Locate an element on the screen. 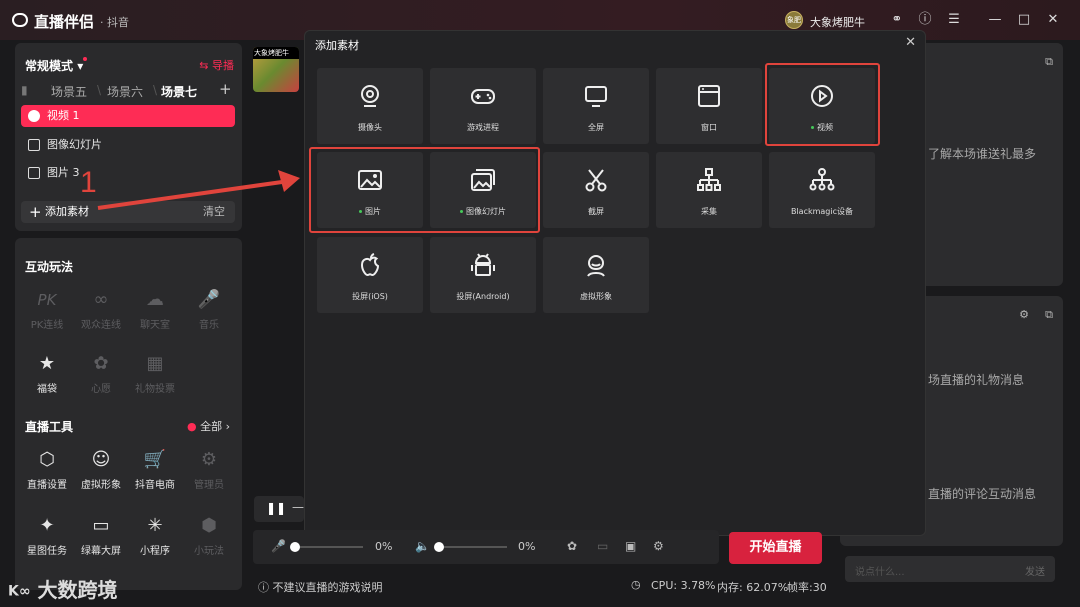  mode-selector: 常规模式 ▾ is located at coordinates (56, 65).